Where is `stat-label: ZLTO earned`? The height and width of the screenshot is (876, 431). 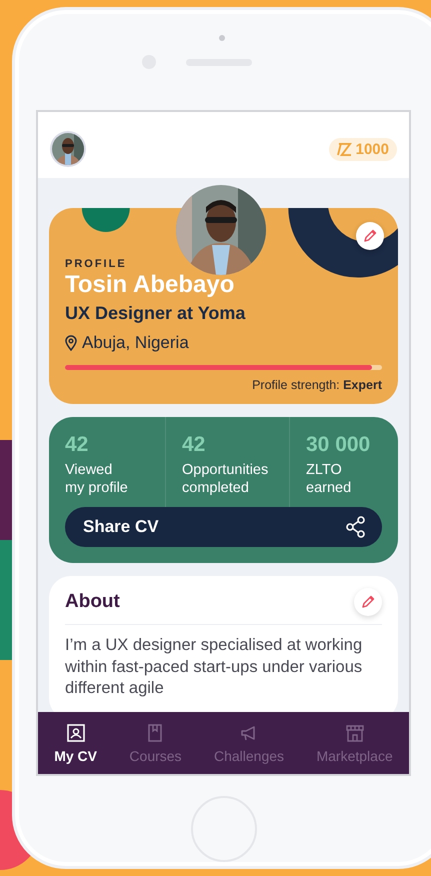
stat-label: ZLTO earned is located at coordinates (329, 479).